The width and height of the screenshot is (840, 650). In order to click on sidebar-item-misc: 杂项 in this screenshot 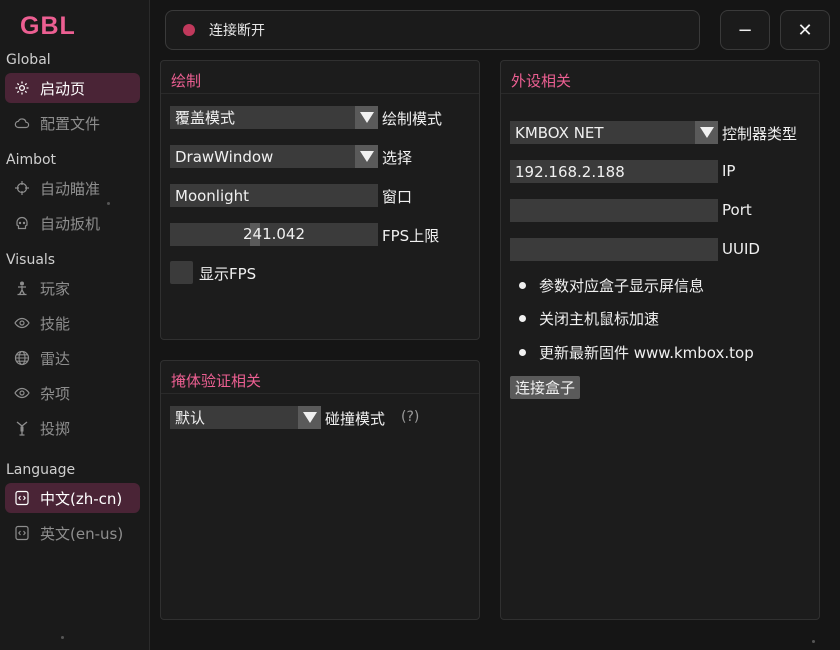, I will do `click(72, 393)`.